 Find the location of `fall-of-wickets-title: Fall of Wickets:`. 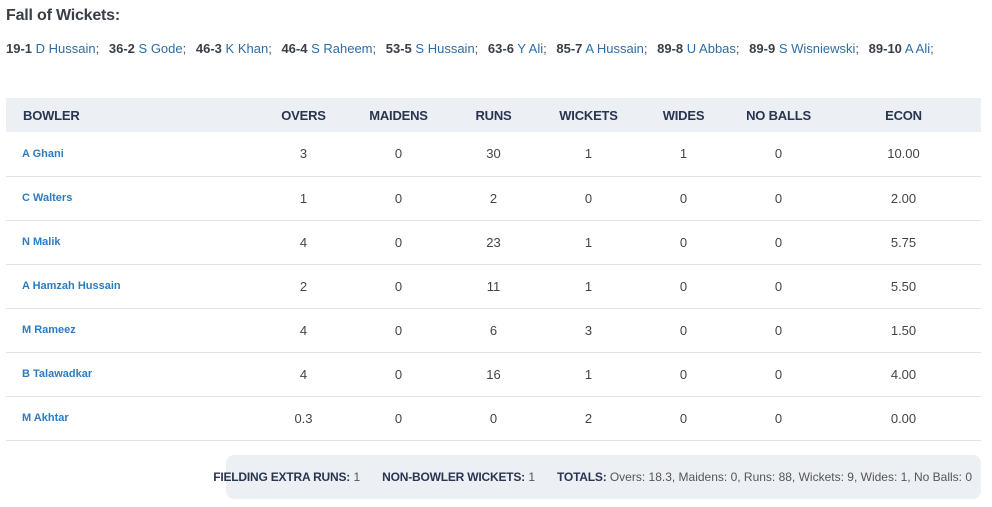

fall-of-wickets-title: Fall of Wickets: is located at coordinates (63, 15).